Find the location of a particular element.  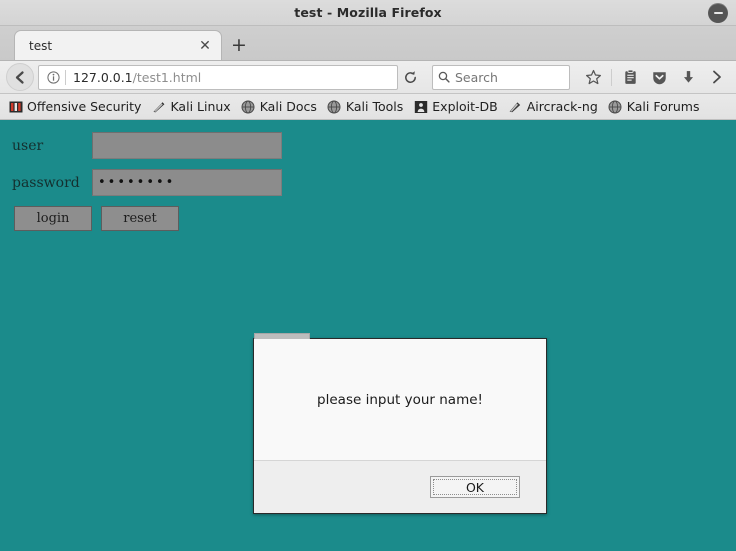

bookmark-kali-docs: Kali Docs is located at coordinates (279, 107).